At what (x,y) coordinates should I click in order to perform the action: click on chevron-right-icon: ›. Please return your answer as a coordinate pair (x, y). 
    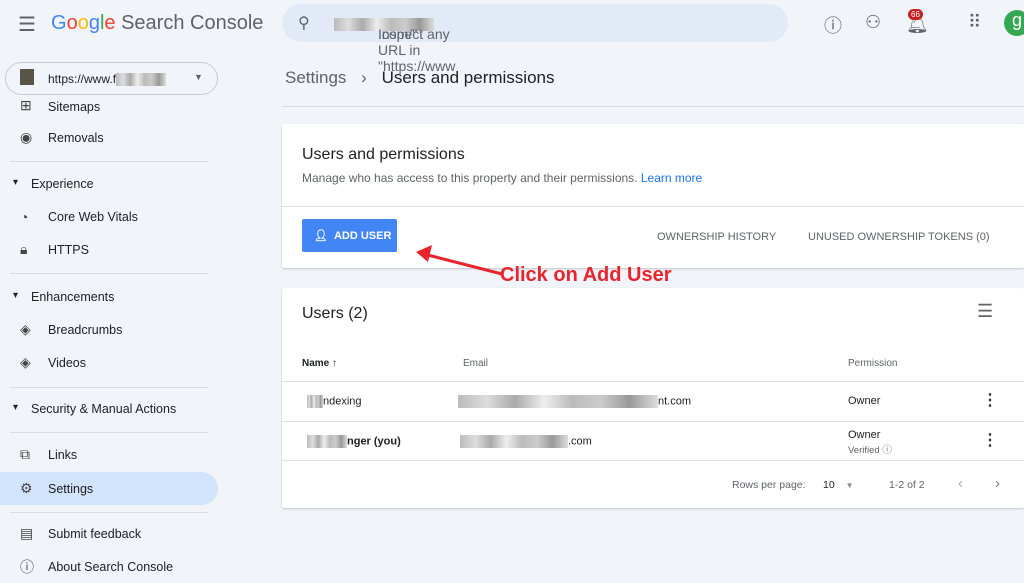
    Looking at the image, I should click on (364, 77).